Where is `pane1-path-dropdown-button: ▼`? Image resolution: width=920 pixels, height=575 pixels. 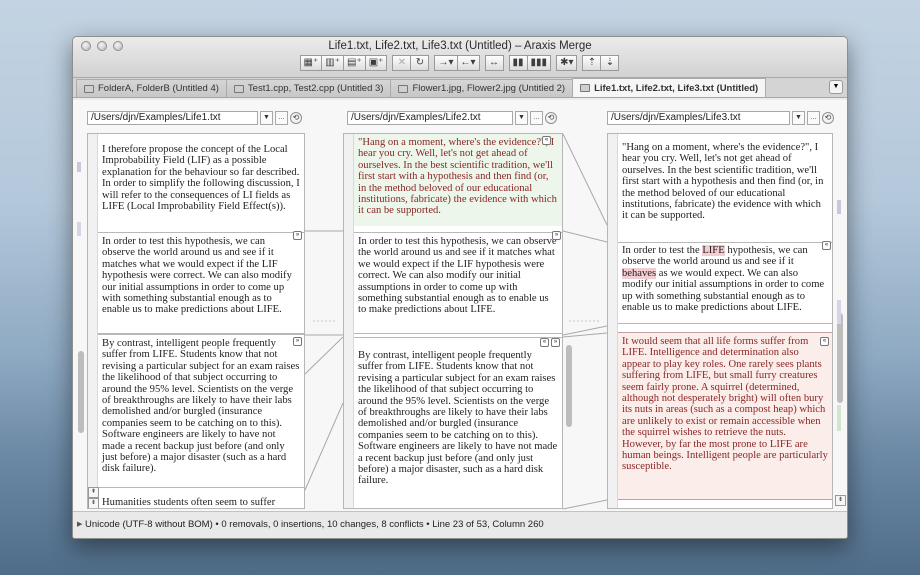
pane1-path-dropdown-button: ▼ is located at coordinates (266, 118).